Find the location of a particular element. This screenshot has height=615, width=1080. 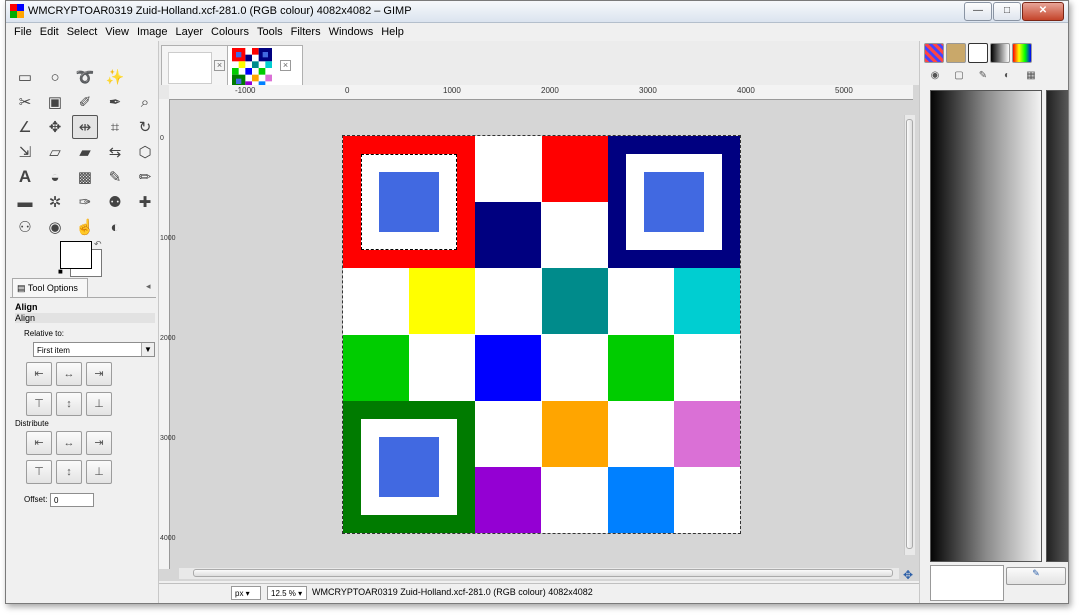

cage-icon: ⬡ is located at coordinates (145, 152).